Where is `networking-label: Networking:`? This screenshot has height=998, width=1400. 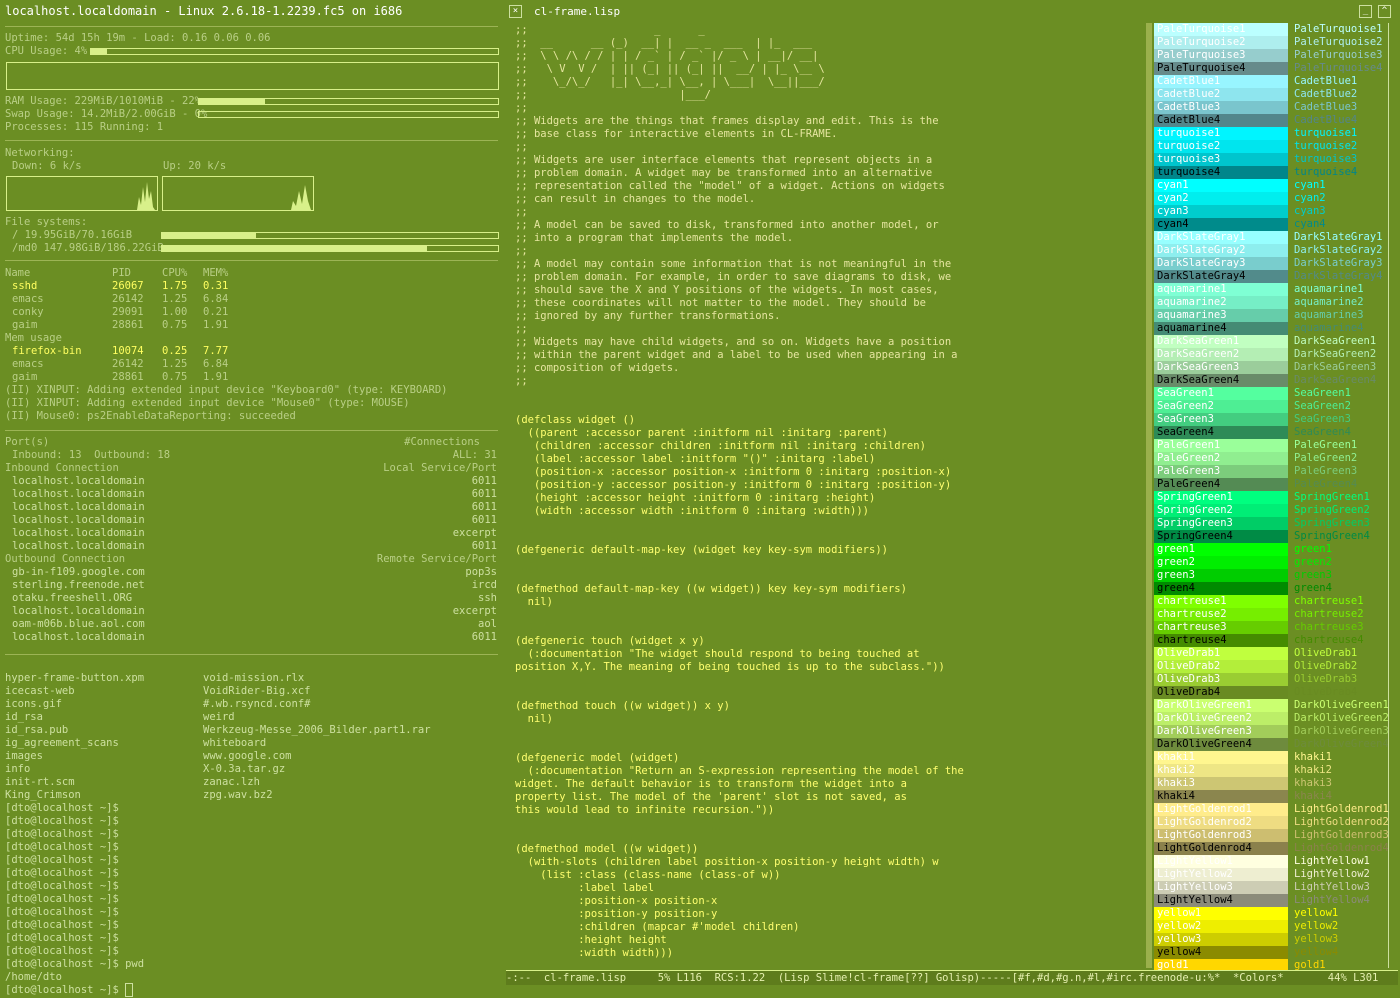 networking-label: Networking: is located at coordinates (40, 153).